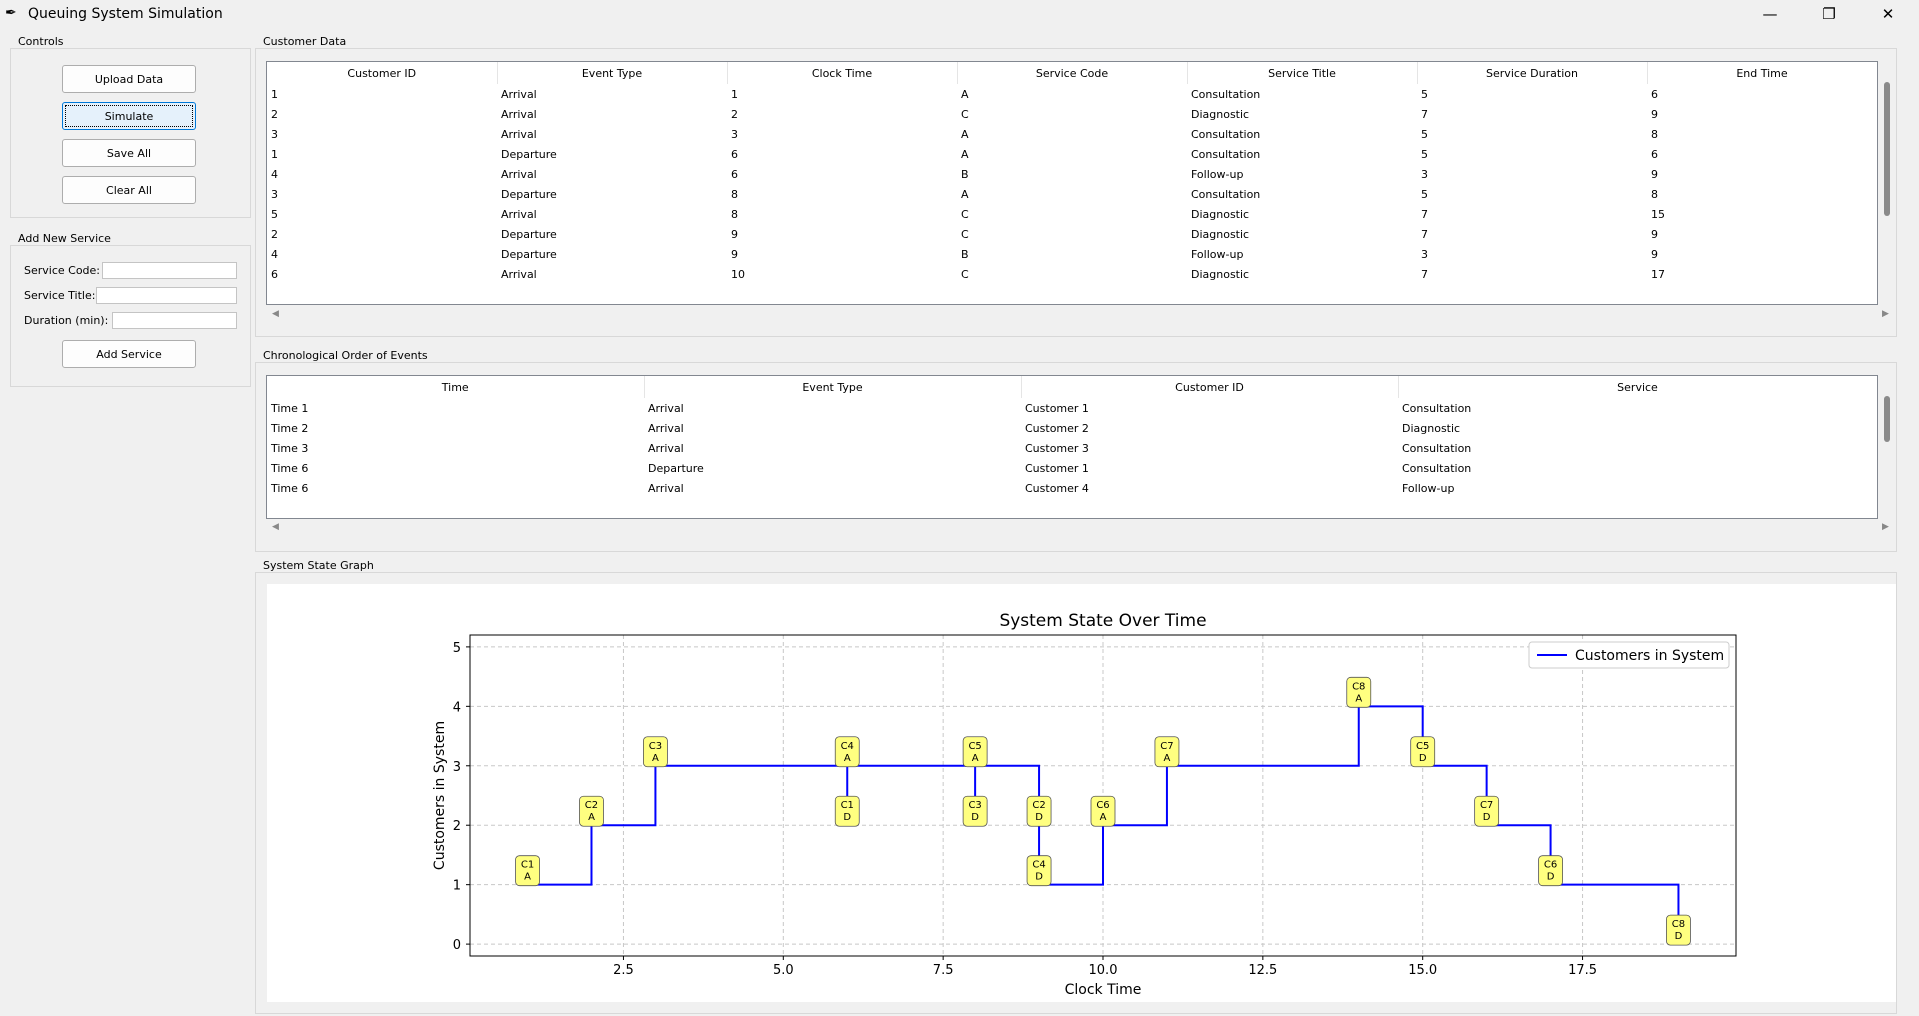 The height and width of the screenshot is (1016, 1919). What do you see at coordinates (965, 94) in the screenshot?
I see `table-cell: A` at bounding box center [965, 94].